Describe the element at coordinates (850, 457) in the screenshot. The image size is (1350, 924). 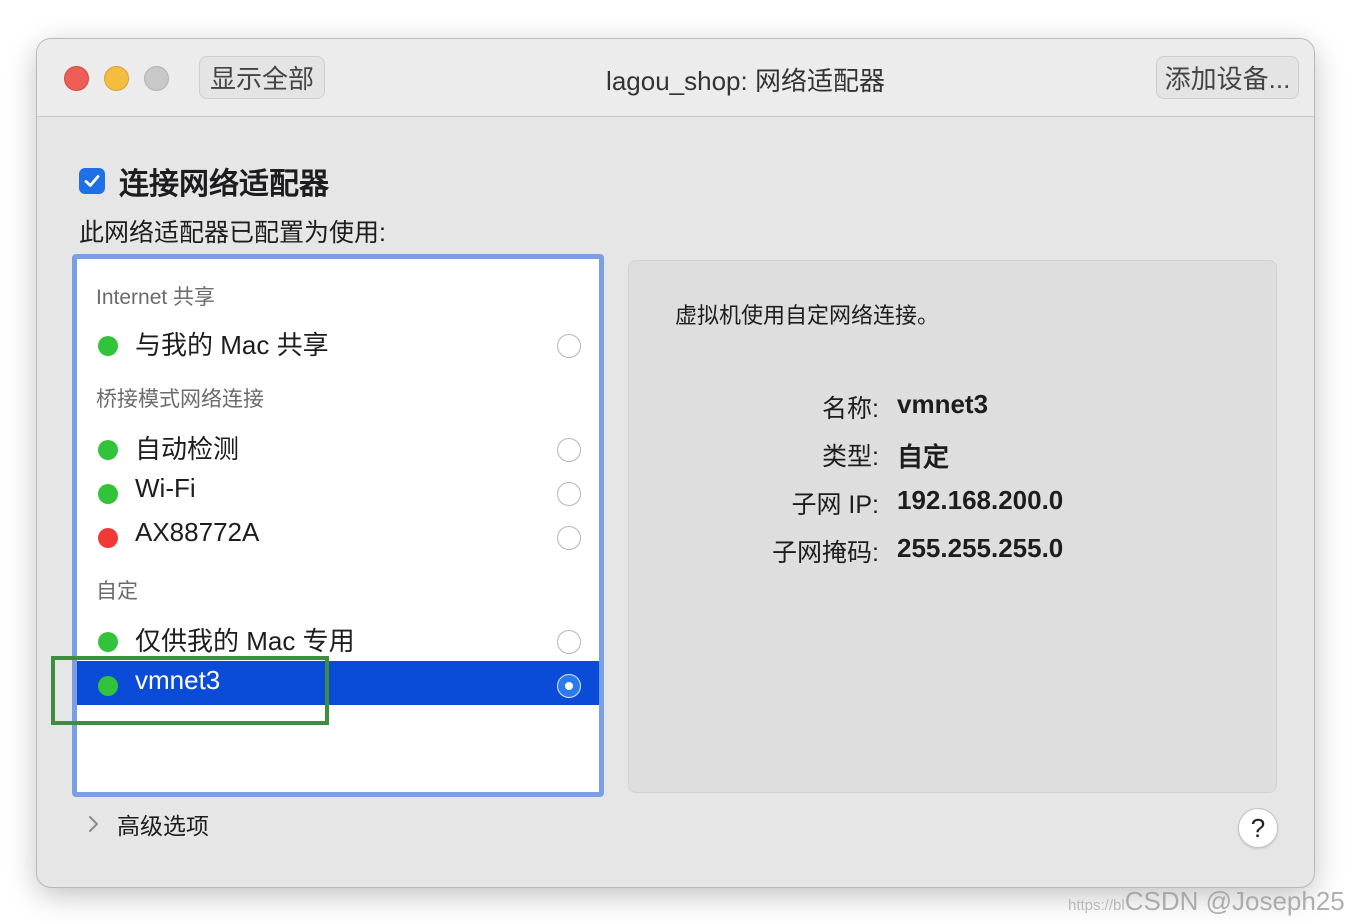
I see `detail-key: 类型:` at that location.